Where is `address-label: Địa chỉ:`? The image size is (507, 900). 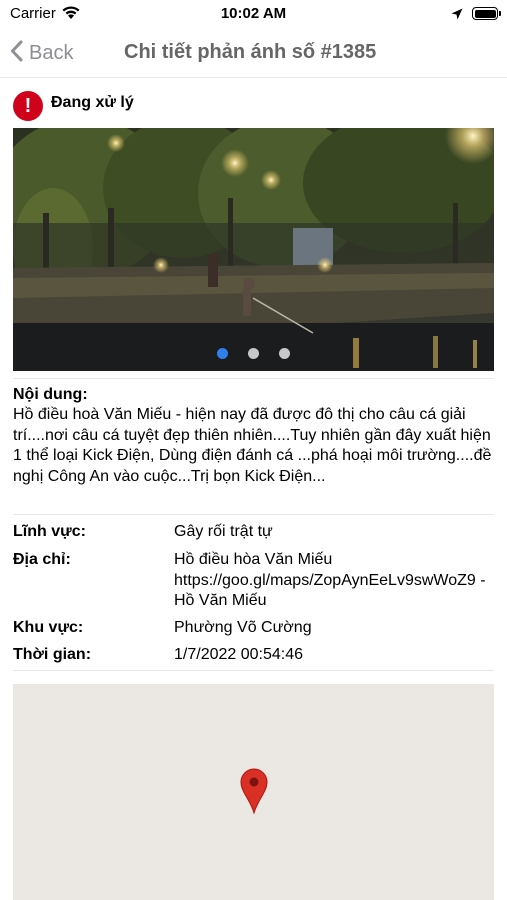
address-label: Địa chỉ: is located at coordinates (42, 559).